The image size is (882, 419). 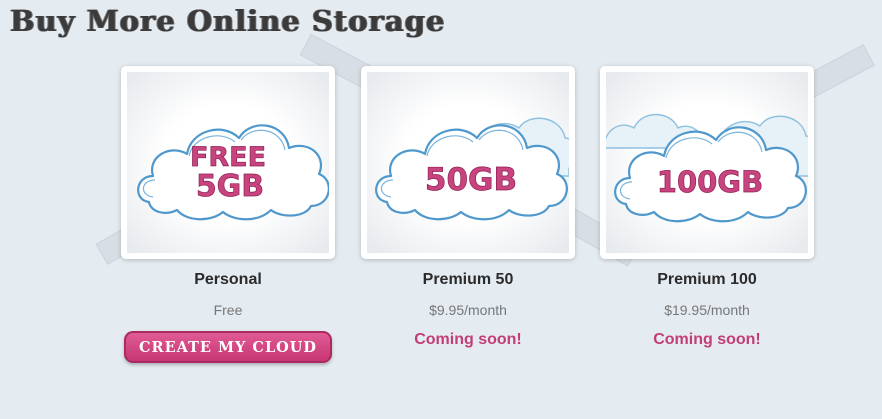 I want to click on cloud-icon: FREE 5GB, so click(x=233, y=172).